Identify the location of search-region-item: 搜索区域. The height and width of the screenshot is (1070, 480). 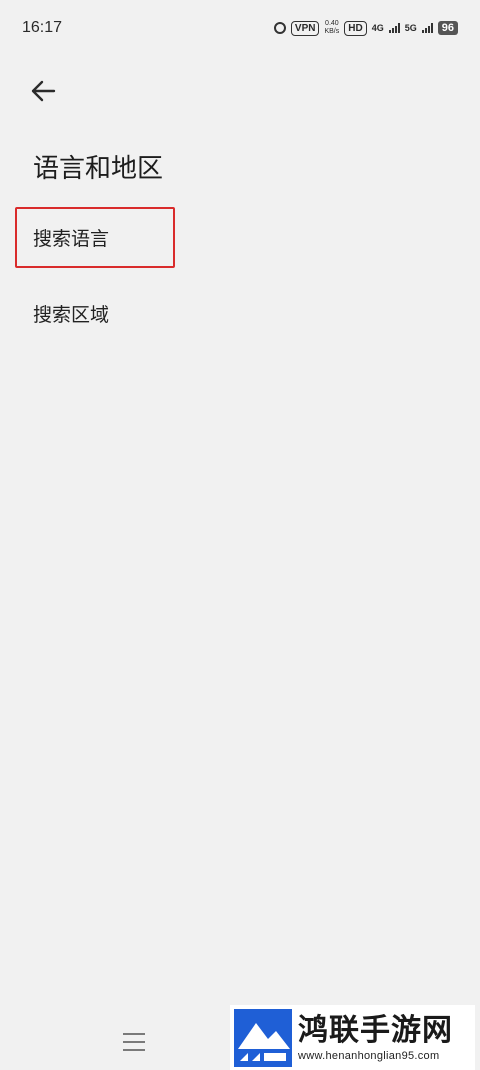
(71, 313).